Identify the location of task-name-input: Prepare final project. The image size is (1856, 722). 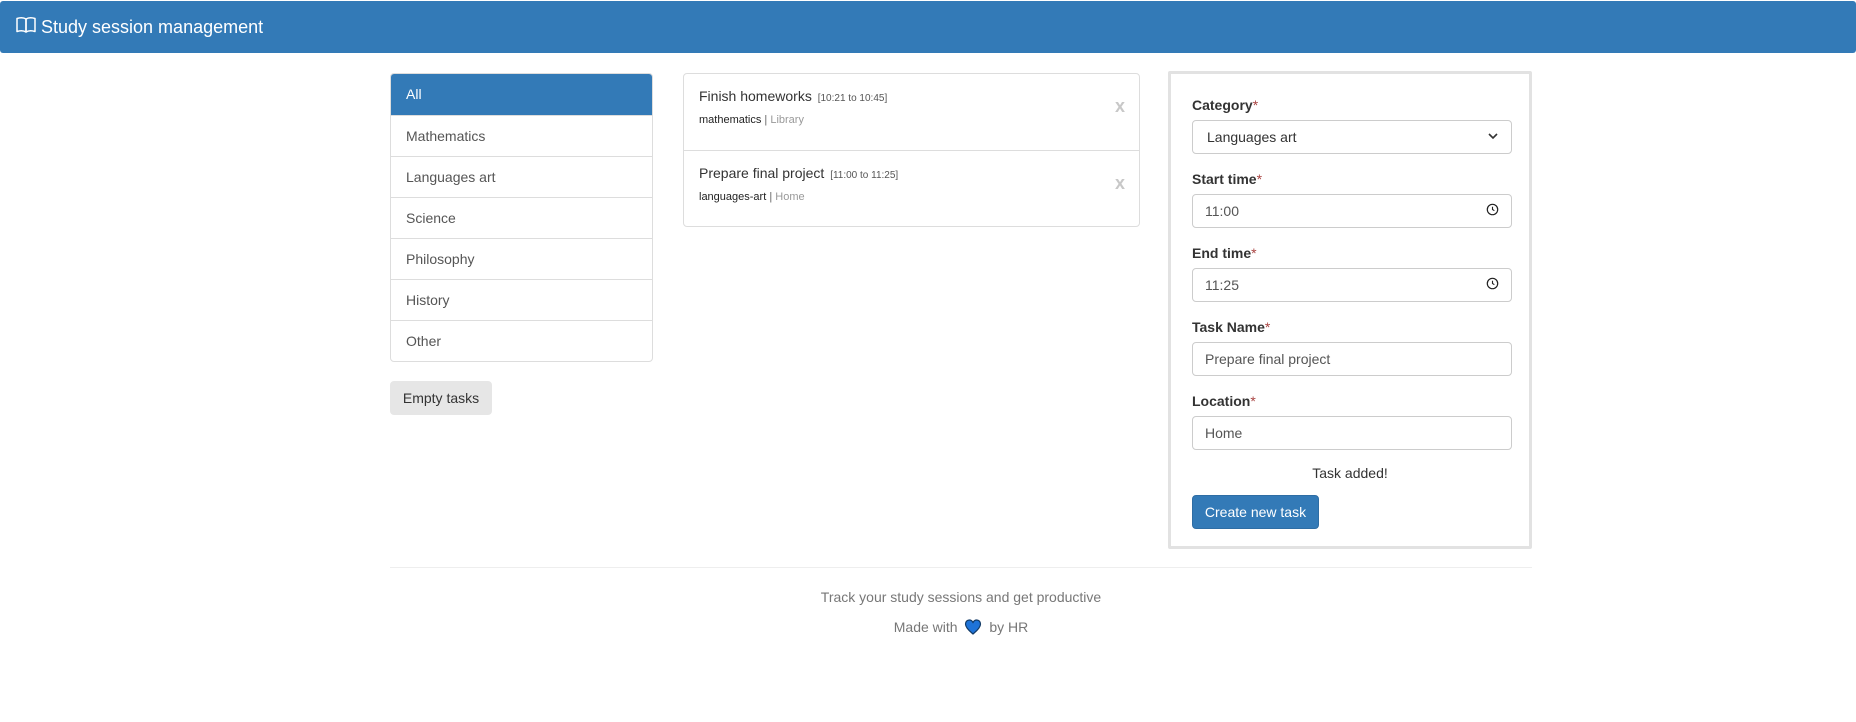
(1352, 359).